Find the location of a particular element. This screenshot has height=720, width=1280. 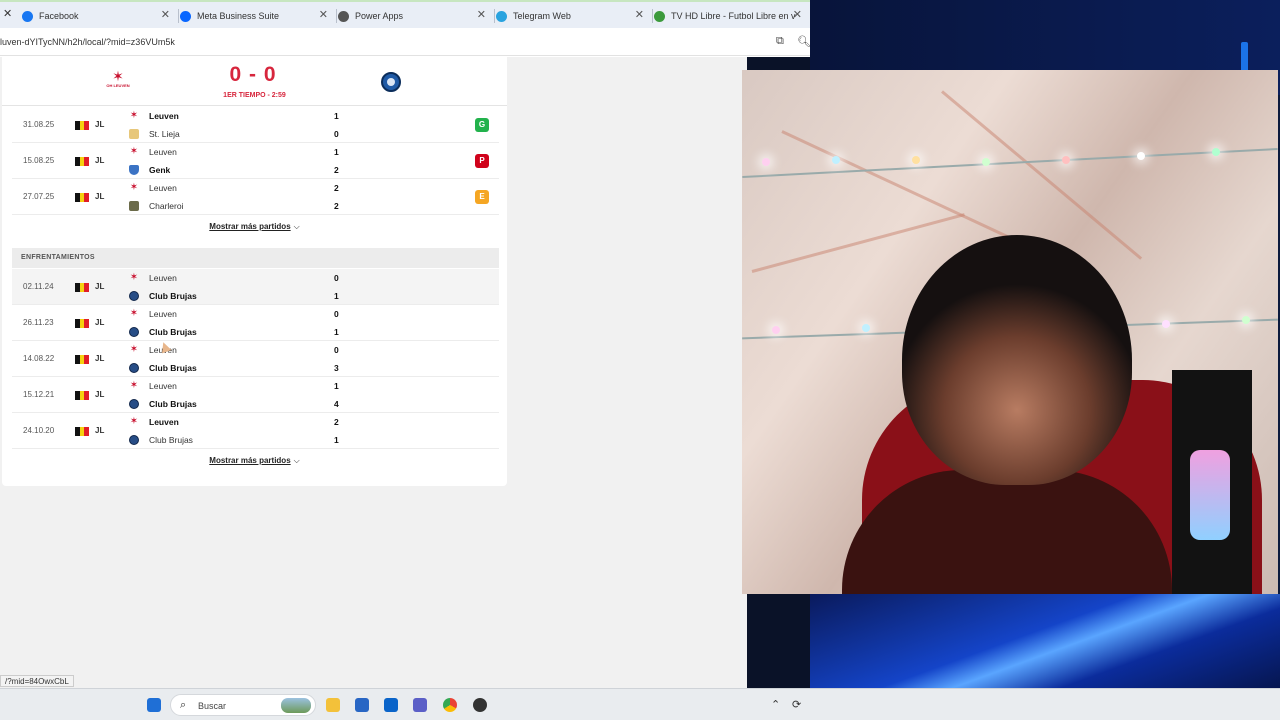

show-more-recent-link: Mostrar más partidos ⌵ is located at coordinates (254, 227).